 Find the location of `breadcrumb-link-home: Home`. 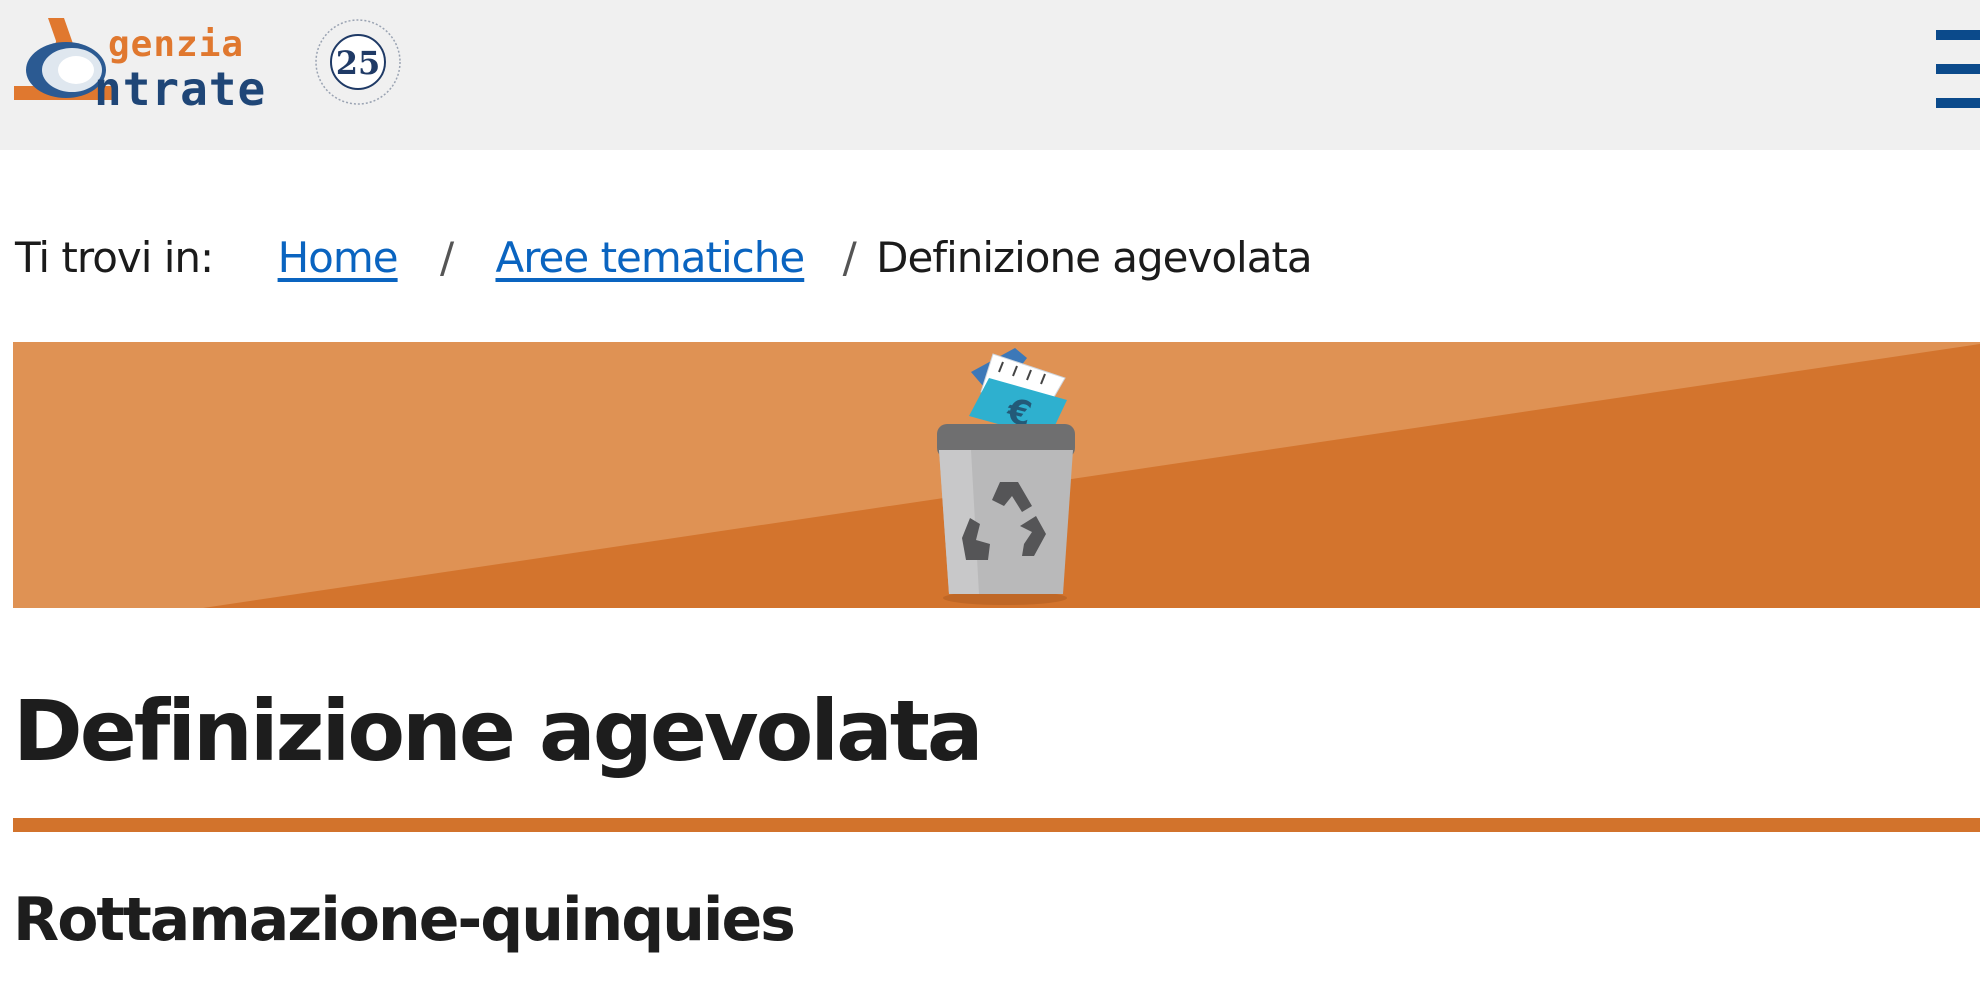

breadcrumb-link-home: Home is located at coordinates (338, 257).